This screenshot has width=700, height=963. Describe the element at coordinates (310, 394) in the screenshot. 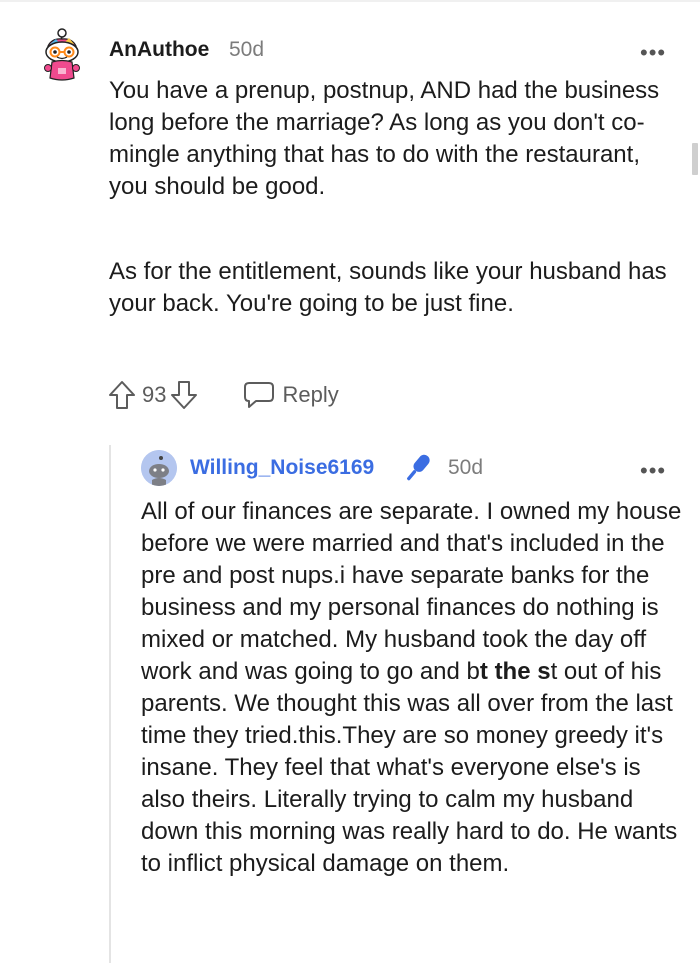

I see `reply-label: Reply` at that location.